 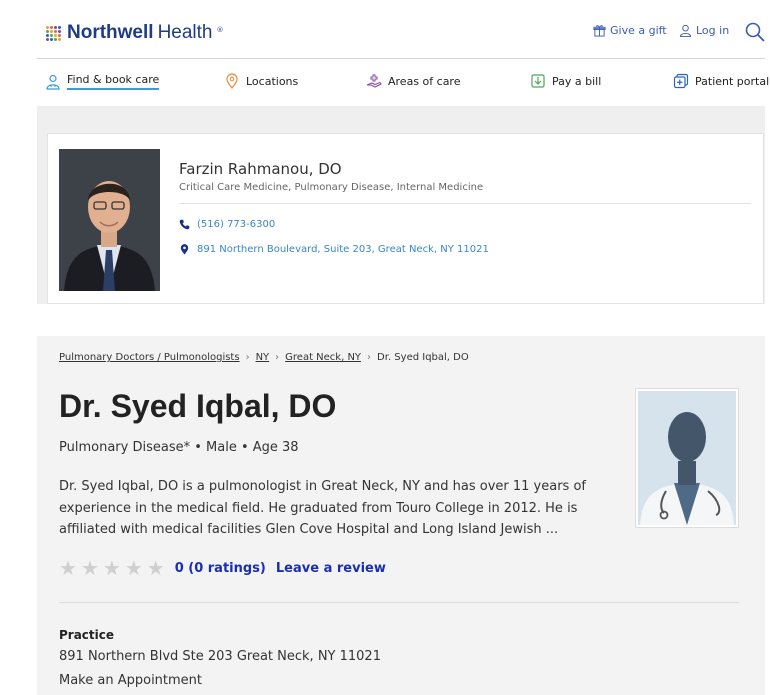 I want to click on breadcrumb-current: Dr. Syed Iqbal, DO, so click(x=423, y=357).